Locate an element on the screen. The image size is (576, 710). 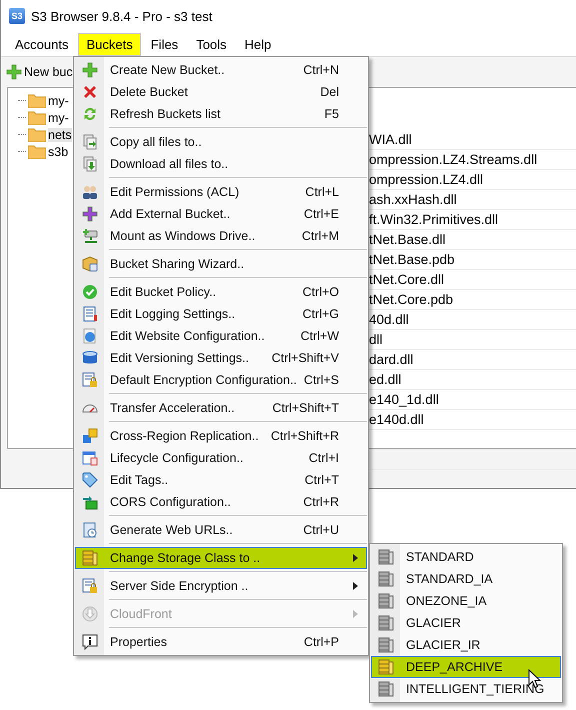
file-name: WIA.dll is located at coordinates (390, 139).